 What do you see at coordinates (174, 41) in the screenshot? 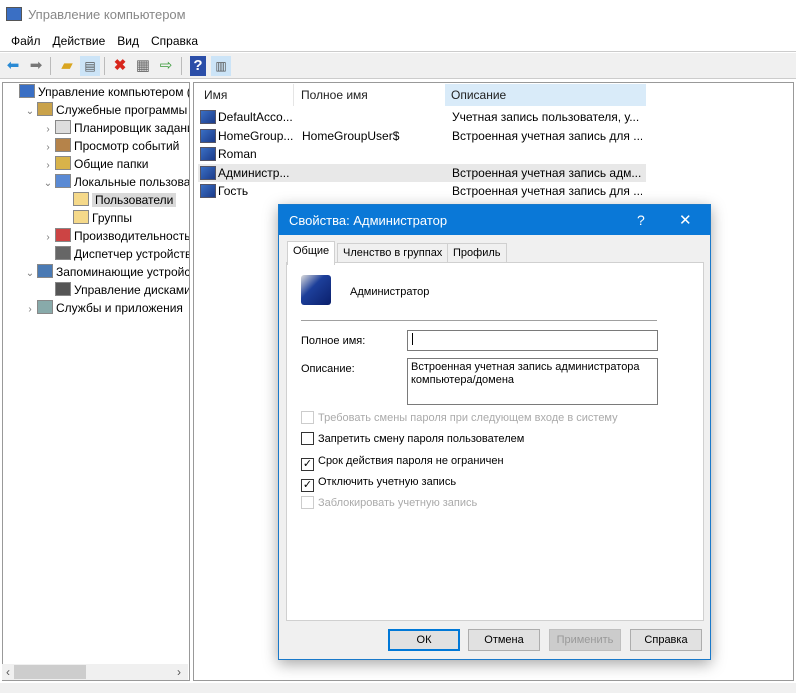
I see `menu-help: Справка` at bounding box center [174, 41].